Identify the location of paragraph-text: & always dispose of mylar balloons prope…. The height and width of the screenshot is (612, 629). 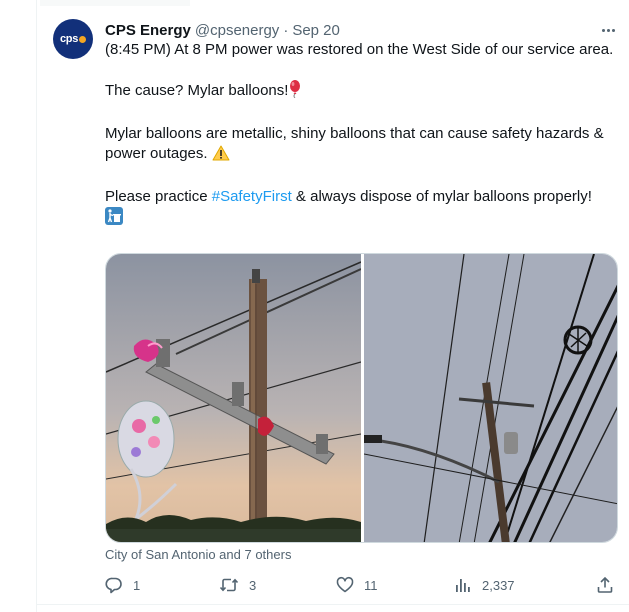
(441, 196).